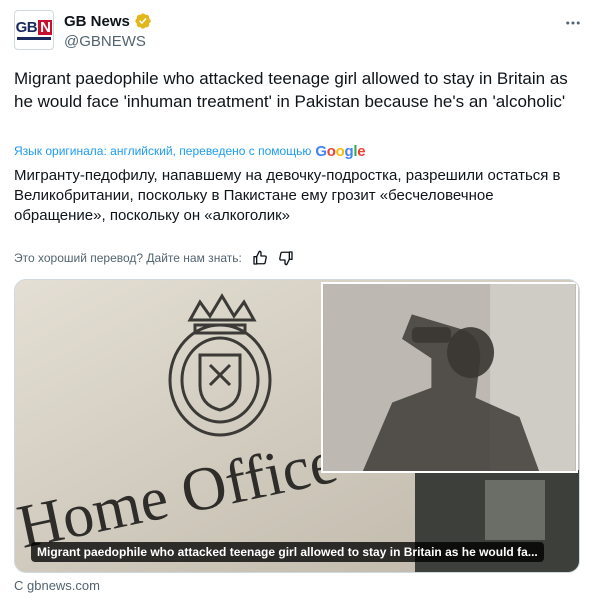 The image size is (600, 603). Describe the element at coordinates (34, 38) in the screenshot. I see `logo-strip` at that location.